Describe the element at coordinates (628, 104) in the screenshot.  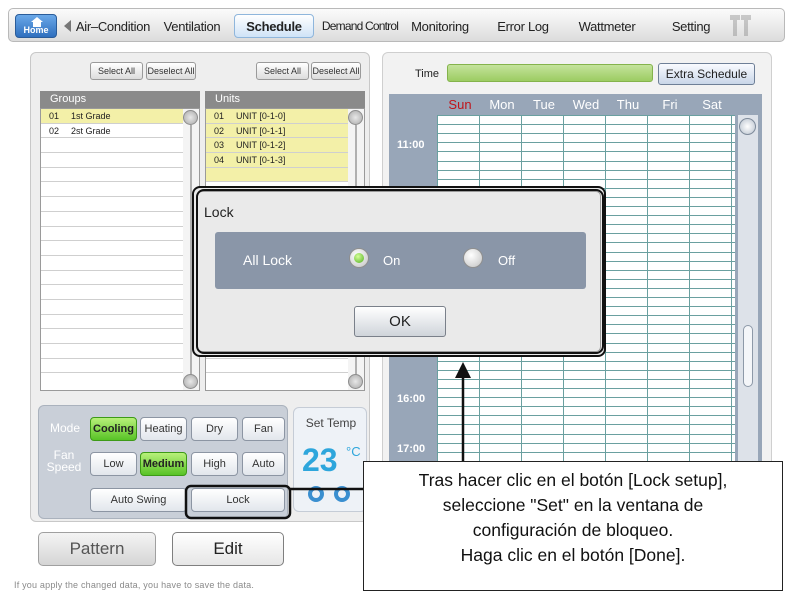
I see `day-header-thu: Thu` at that location.